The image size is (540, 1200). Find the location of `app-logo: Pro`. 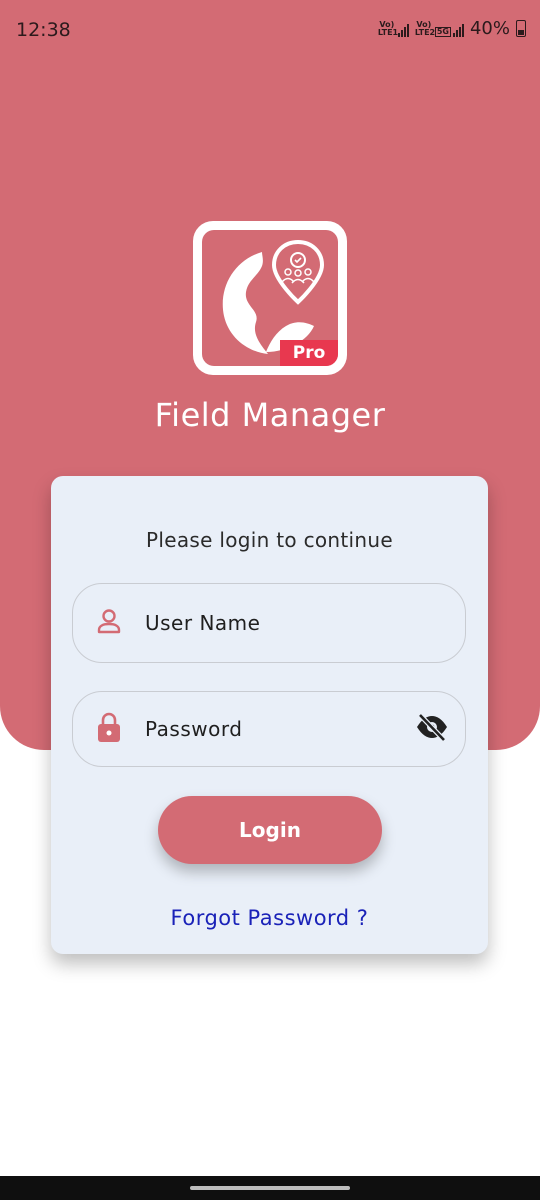

app-logo: Pro is located at coordinates (270, 298).